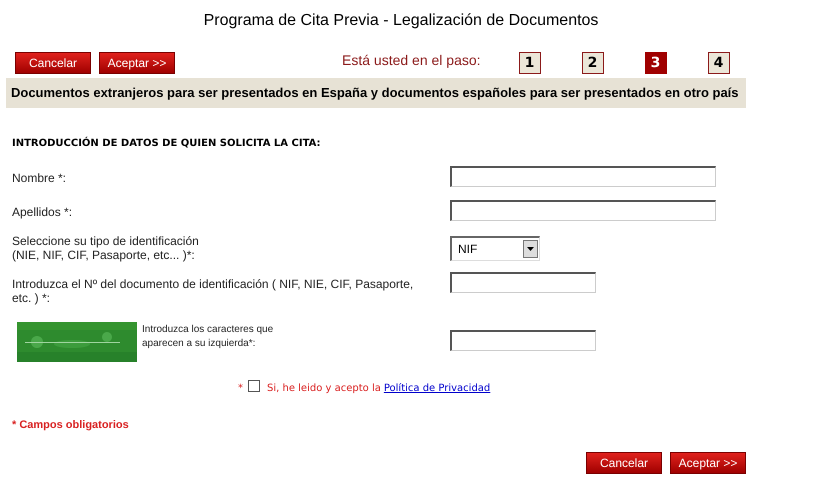  I want to click on id-type-dropdown: NIF, so click(495, 248).